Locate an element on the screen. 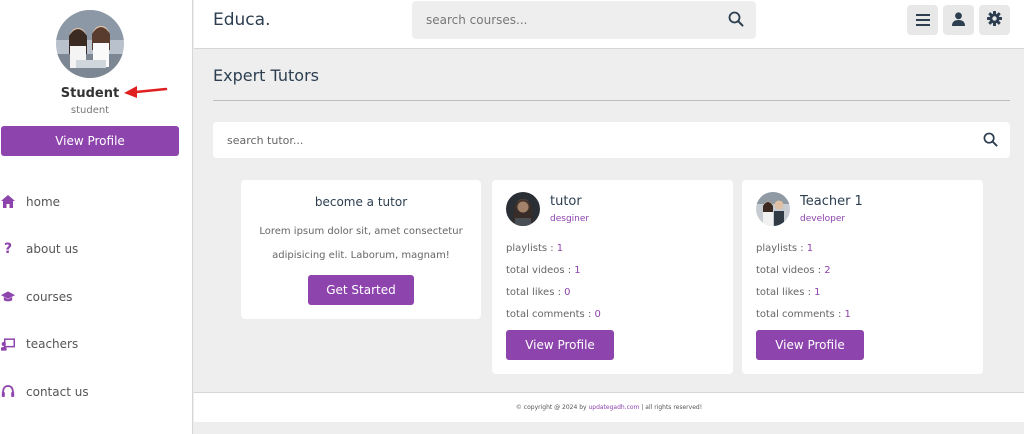 The height and width of the screenshot is (434, 1024). user-button is located at coordinates (958, 20).